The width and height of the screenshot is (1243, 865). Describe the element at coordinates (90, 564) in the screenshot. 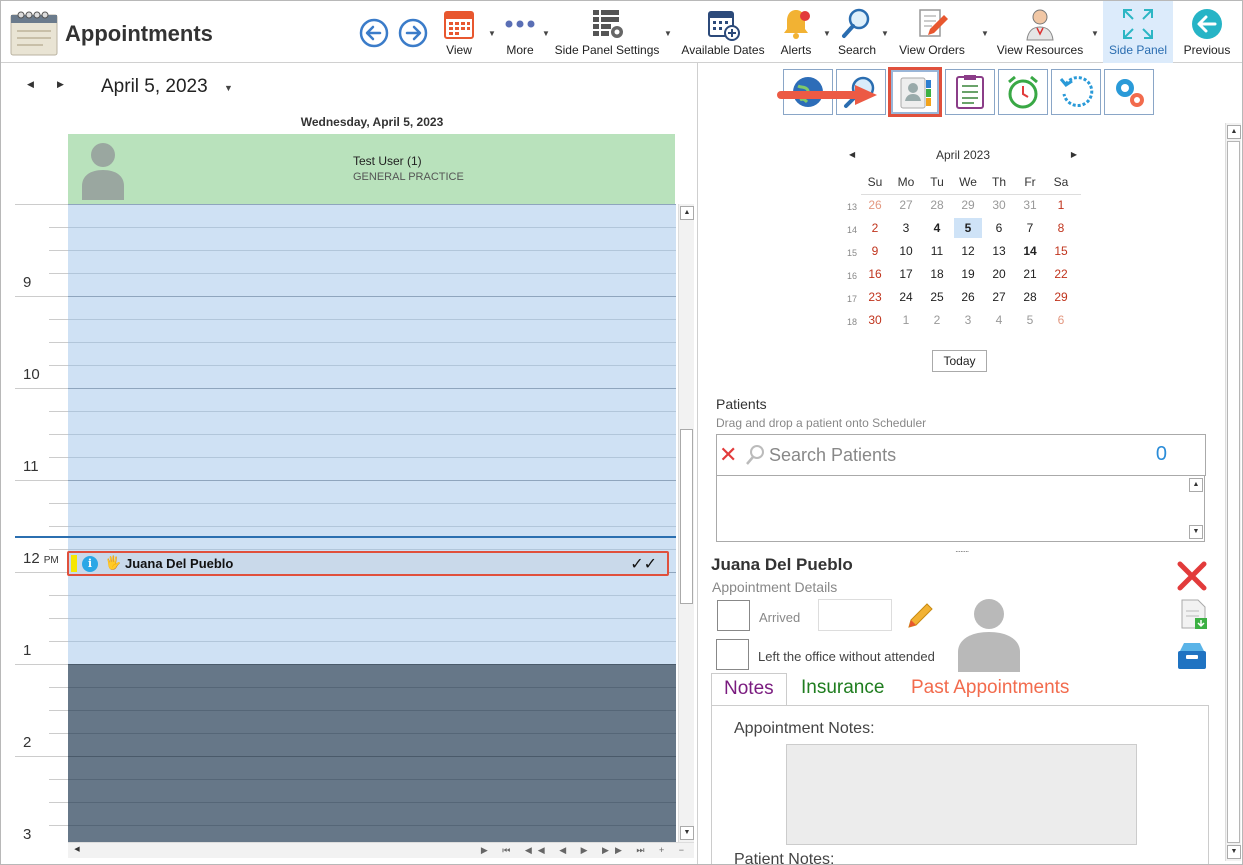

I see `info-icon: i` at that location.